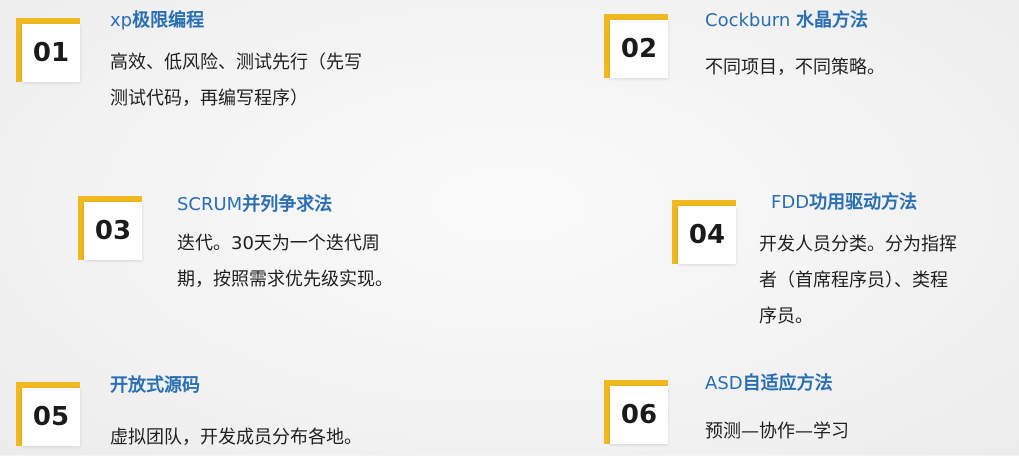 The image size is (1019, 456). I want to click on method-title-cjk: 功用驱动方法, so click(863, 202).